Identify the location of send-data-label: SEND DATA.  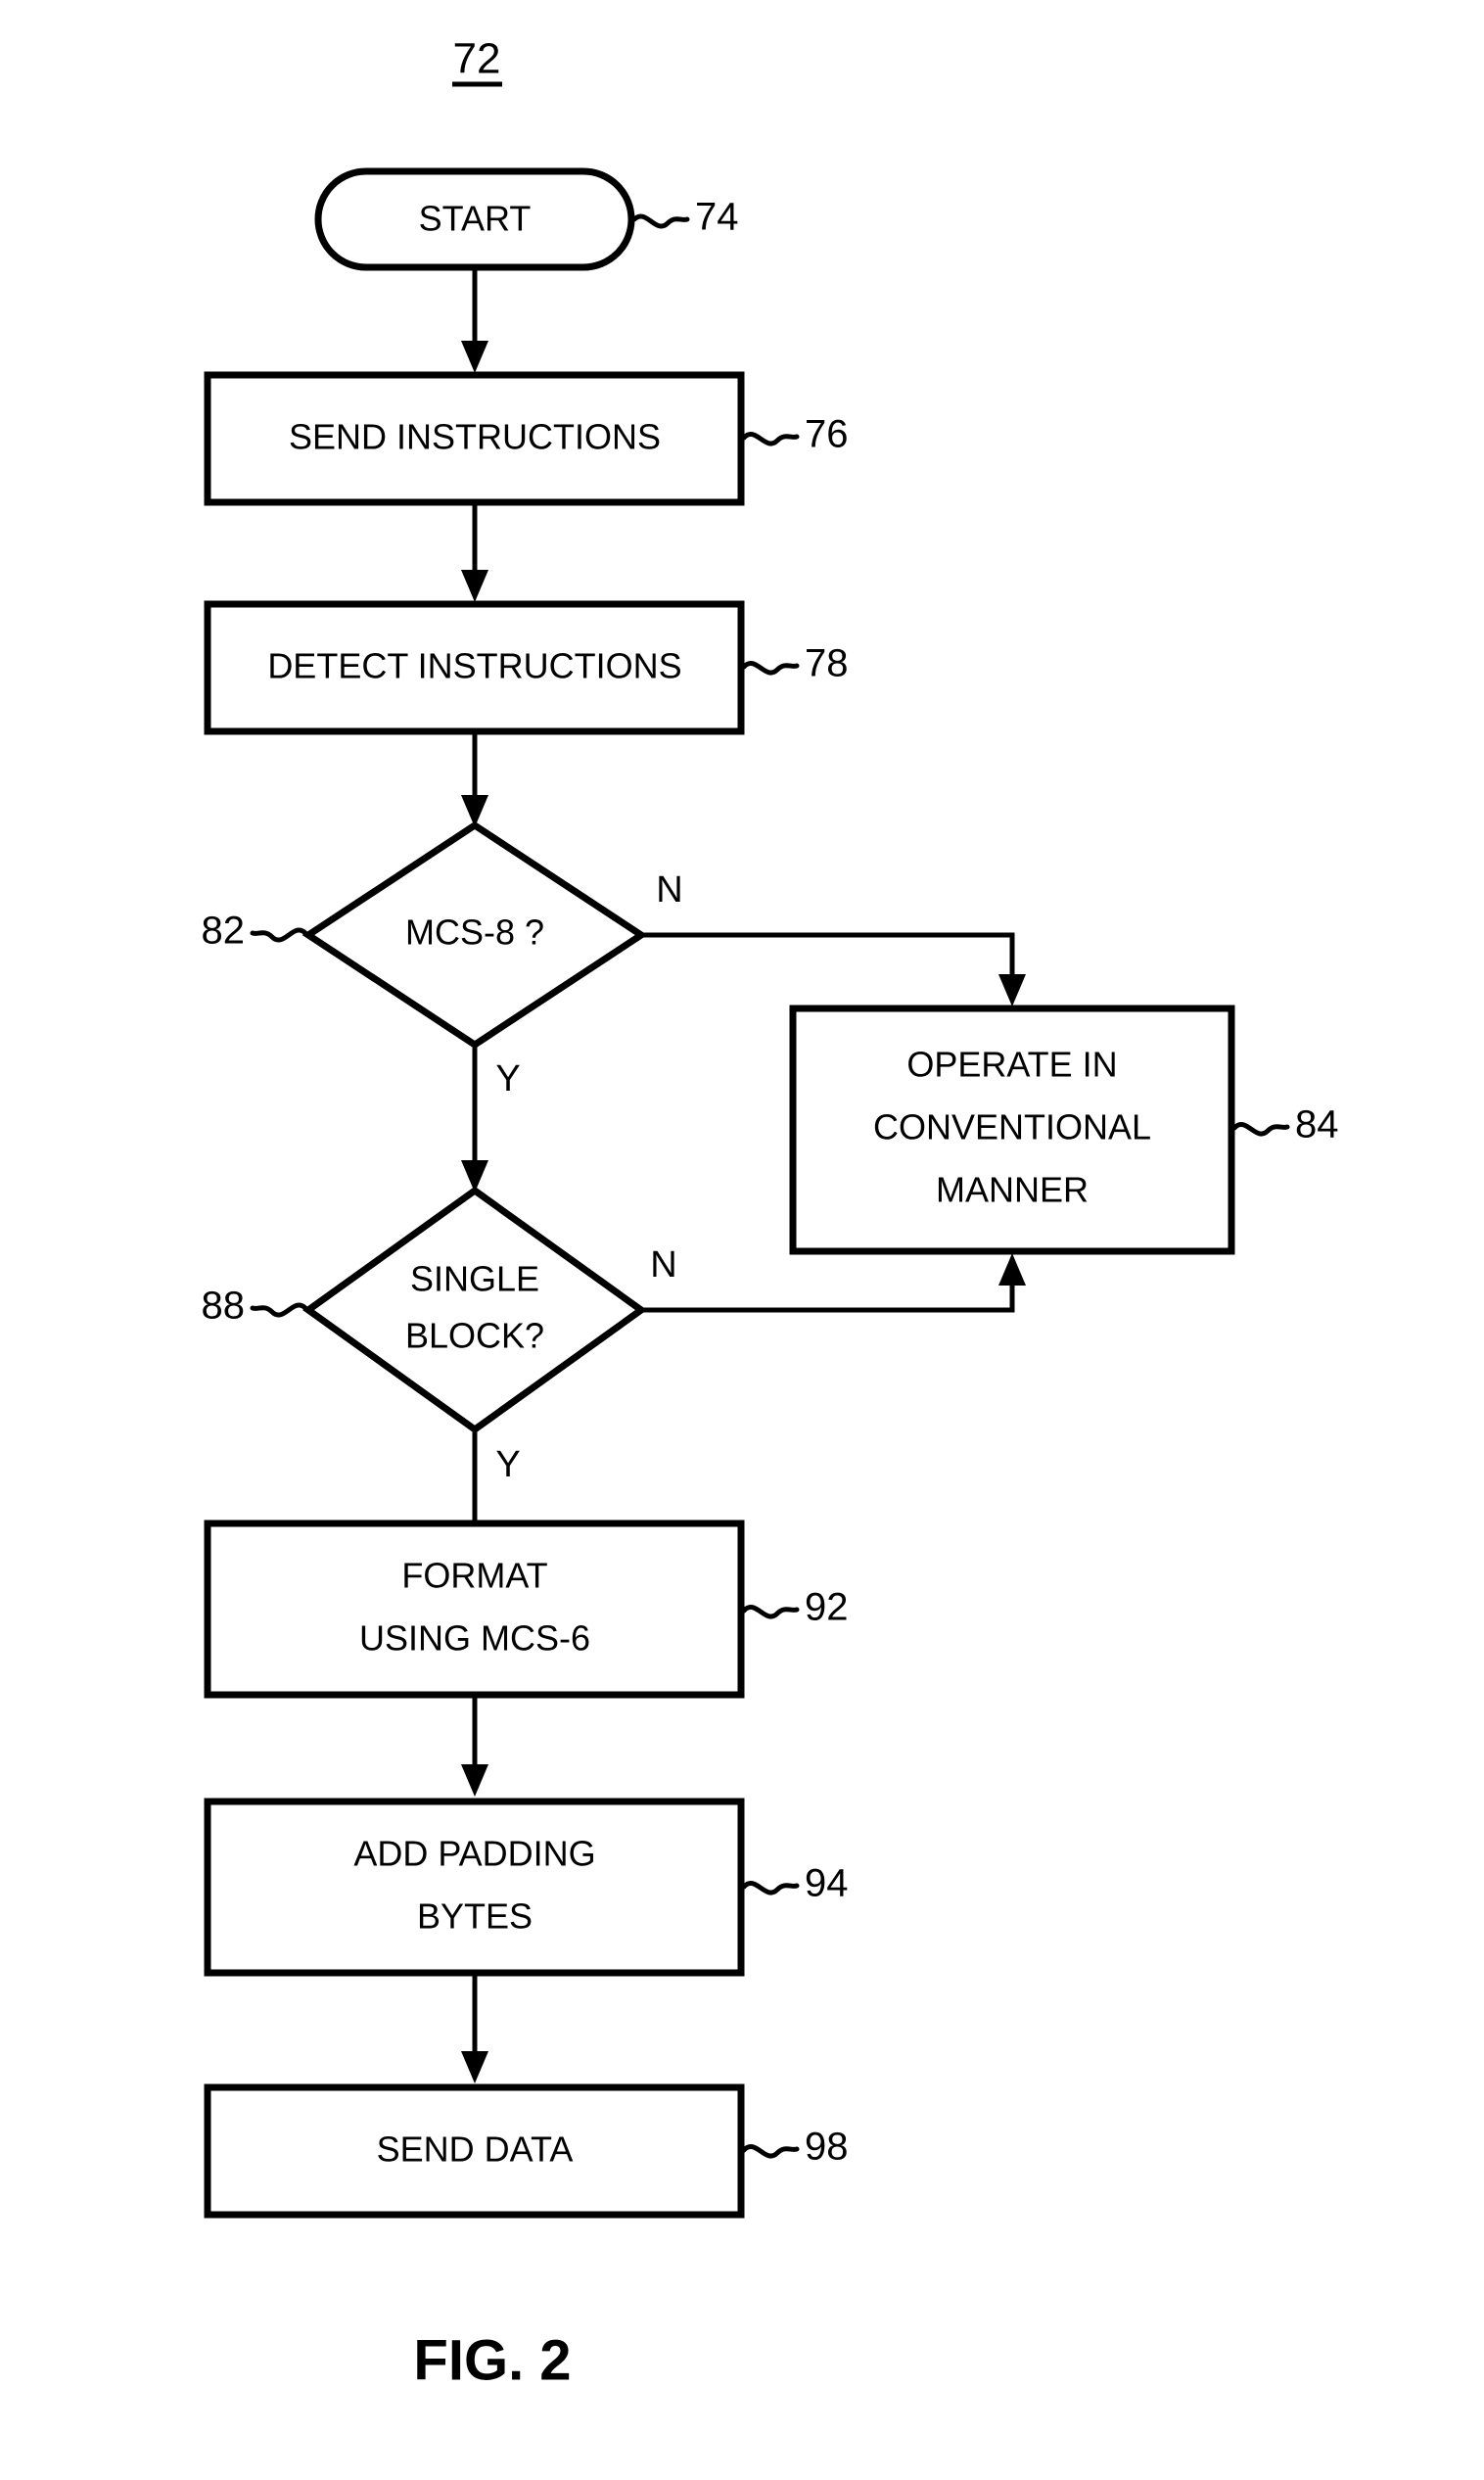
(475, 2150).